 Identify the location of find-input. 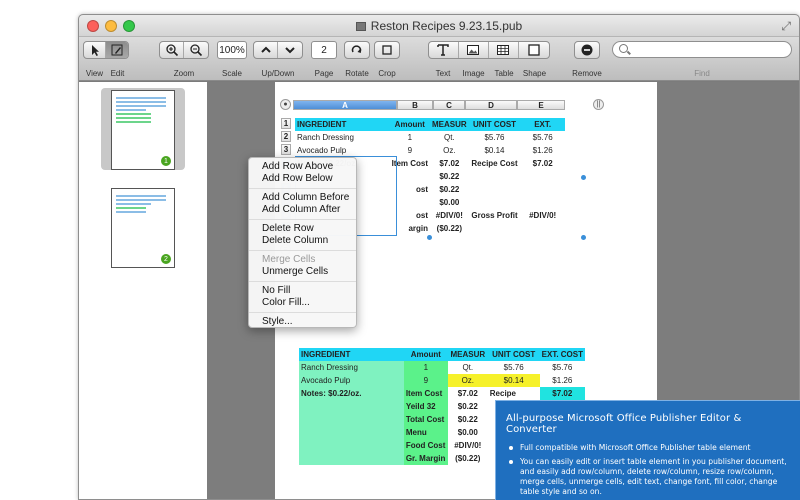
(702, 49).